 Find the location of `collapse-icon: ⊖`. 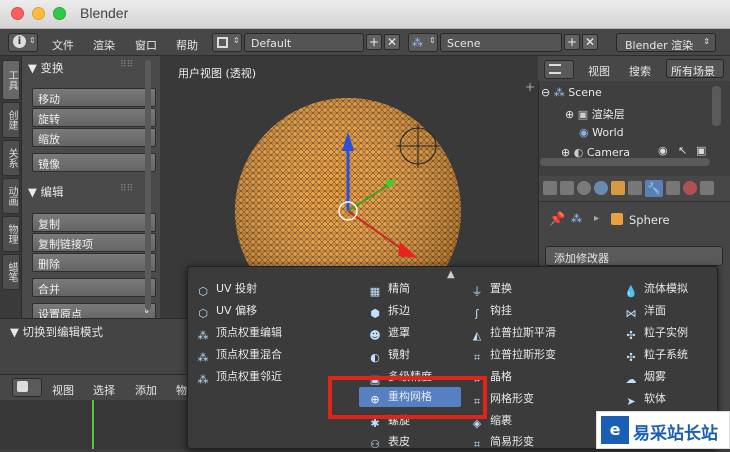

collapse-icon: ⊖ is located at coordinates (545, 92).